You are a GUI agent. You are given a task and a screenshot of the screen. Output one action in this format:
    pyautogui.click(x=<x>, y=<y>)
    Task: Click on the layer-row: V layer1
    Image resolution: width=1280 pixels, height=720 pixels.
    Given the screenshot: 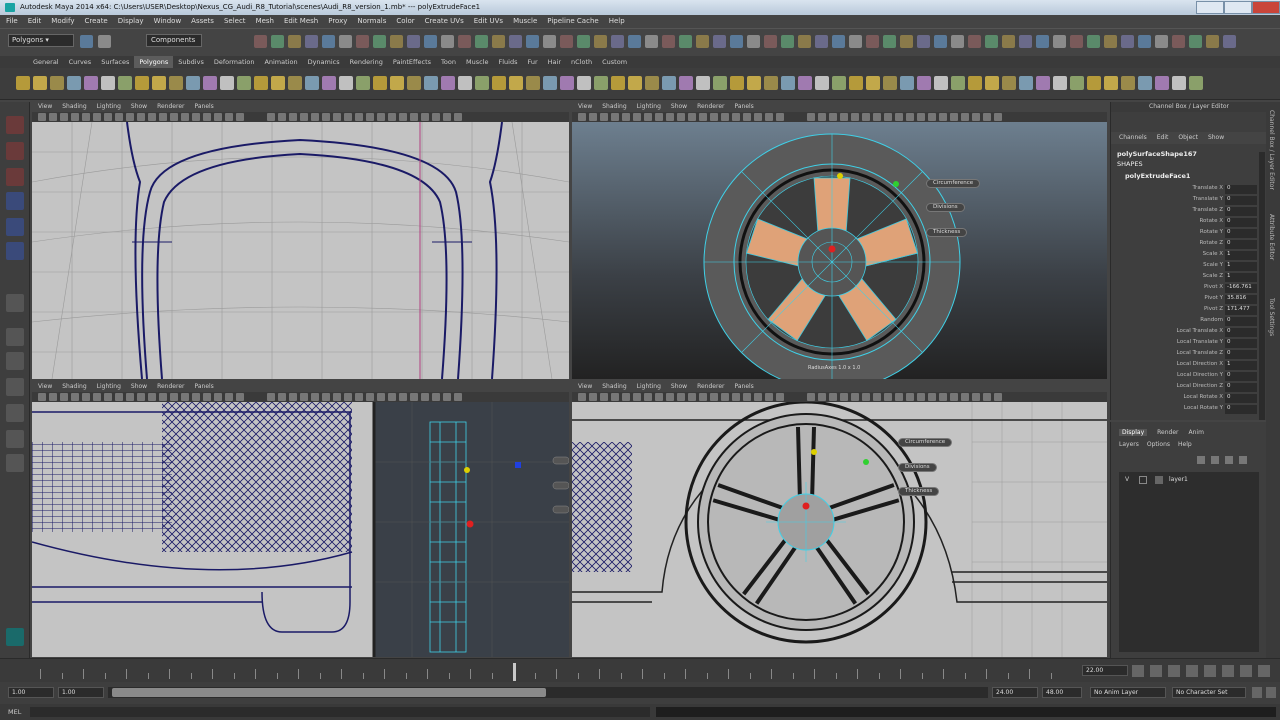 What is the action you would take?
    pyautogui.click(x=1189, y=481)
    